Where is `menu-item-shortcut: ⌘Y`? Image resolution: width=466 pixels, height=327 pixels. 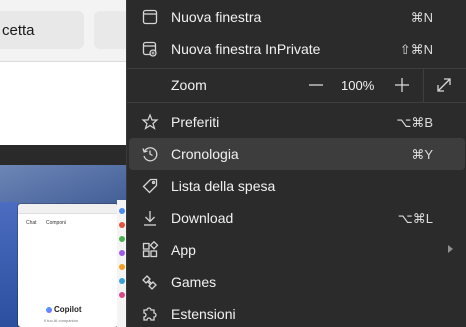 menu-item-shortcut: ⌘Y is located at coordinates (422, 154).